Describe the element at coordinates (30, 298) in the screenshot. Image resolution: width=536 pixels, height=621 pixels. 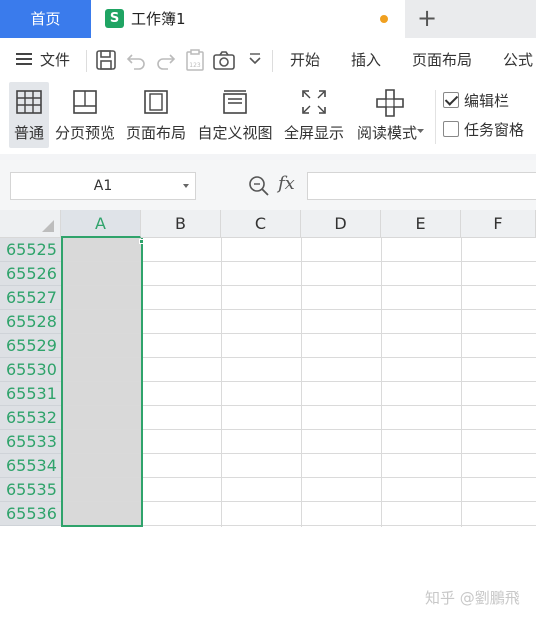
I see `row-header: 65527` at that location.